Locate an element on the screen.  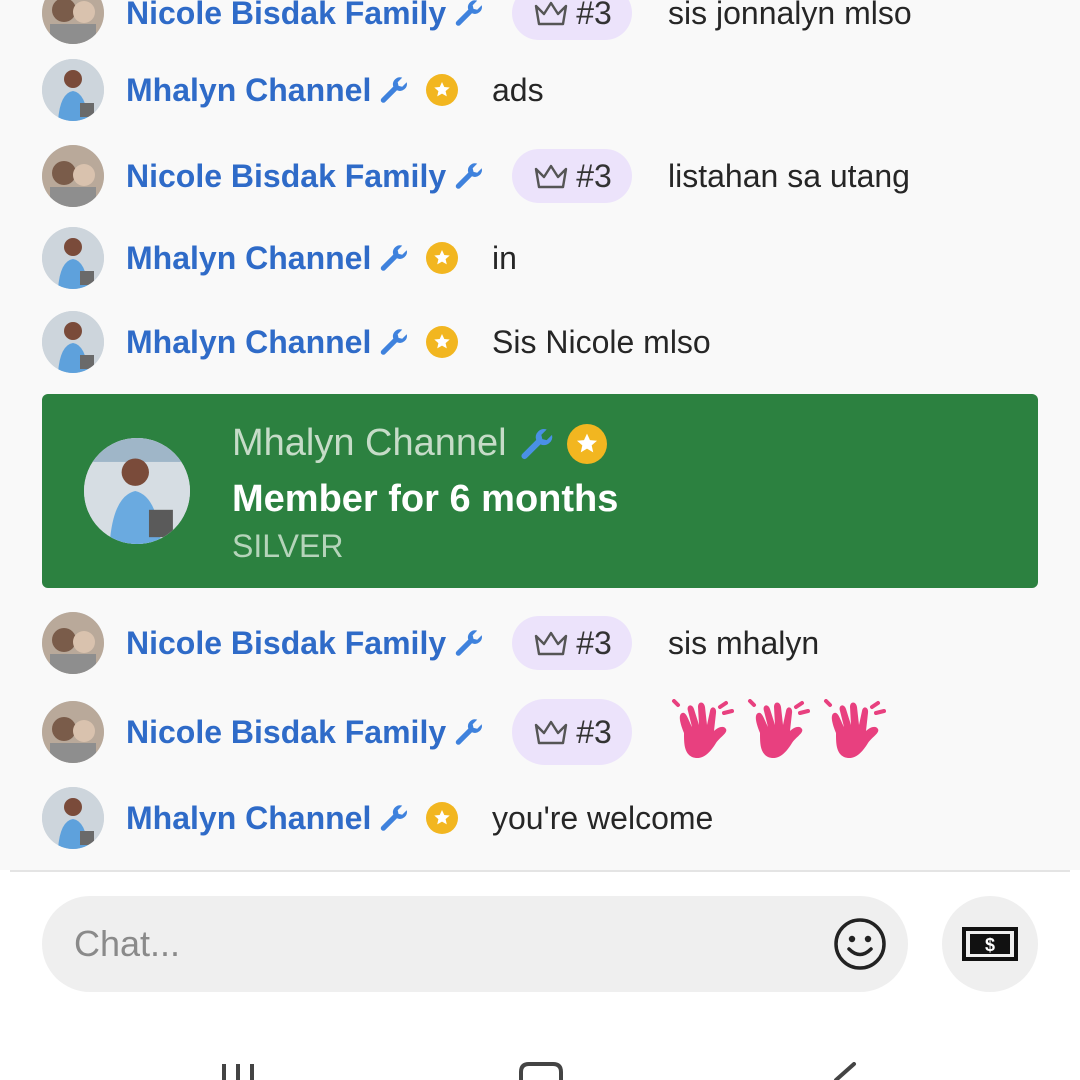
message-text: Sis Nicole mlso is located at coordinates (601, 341).